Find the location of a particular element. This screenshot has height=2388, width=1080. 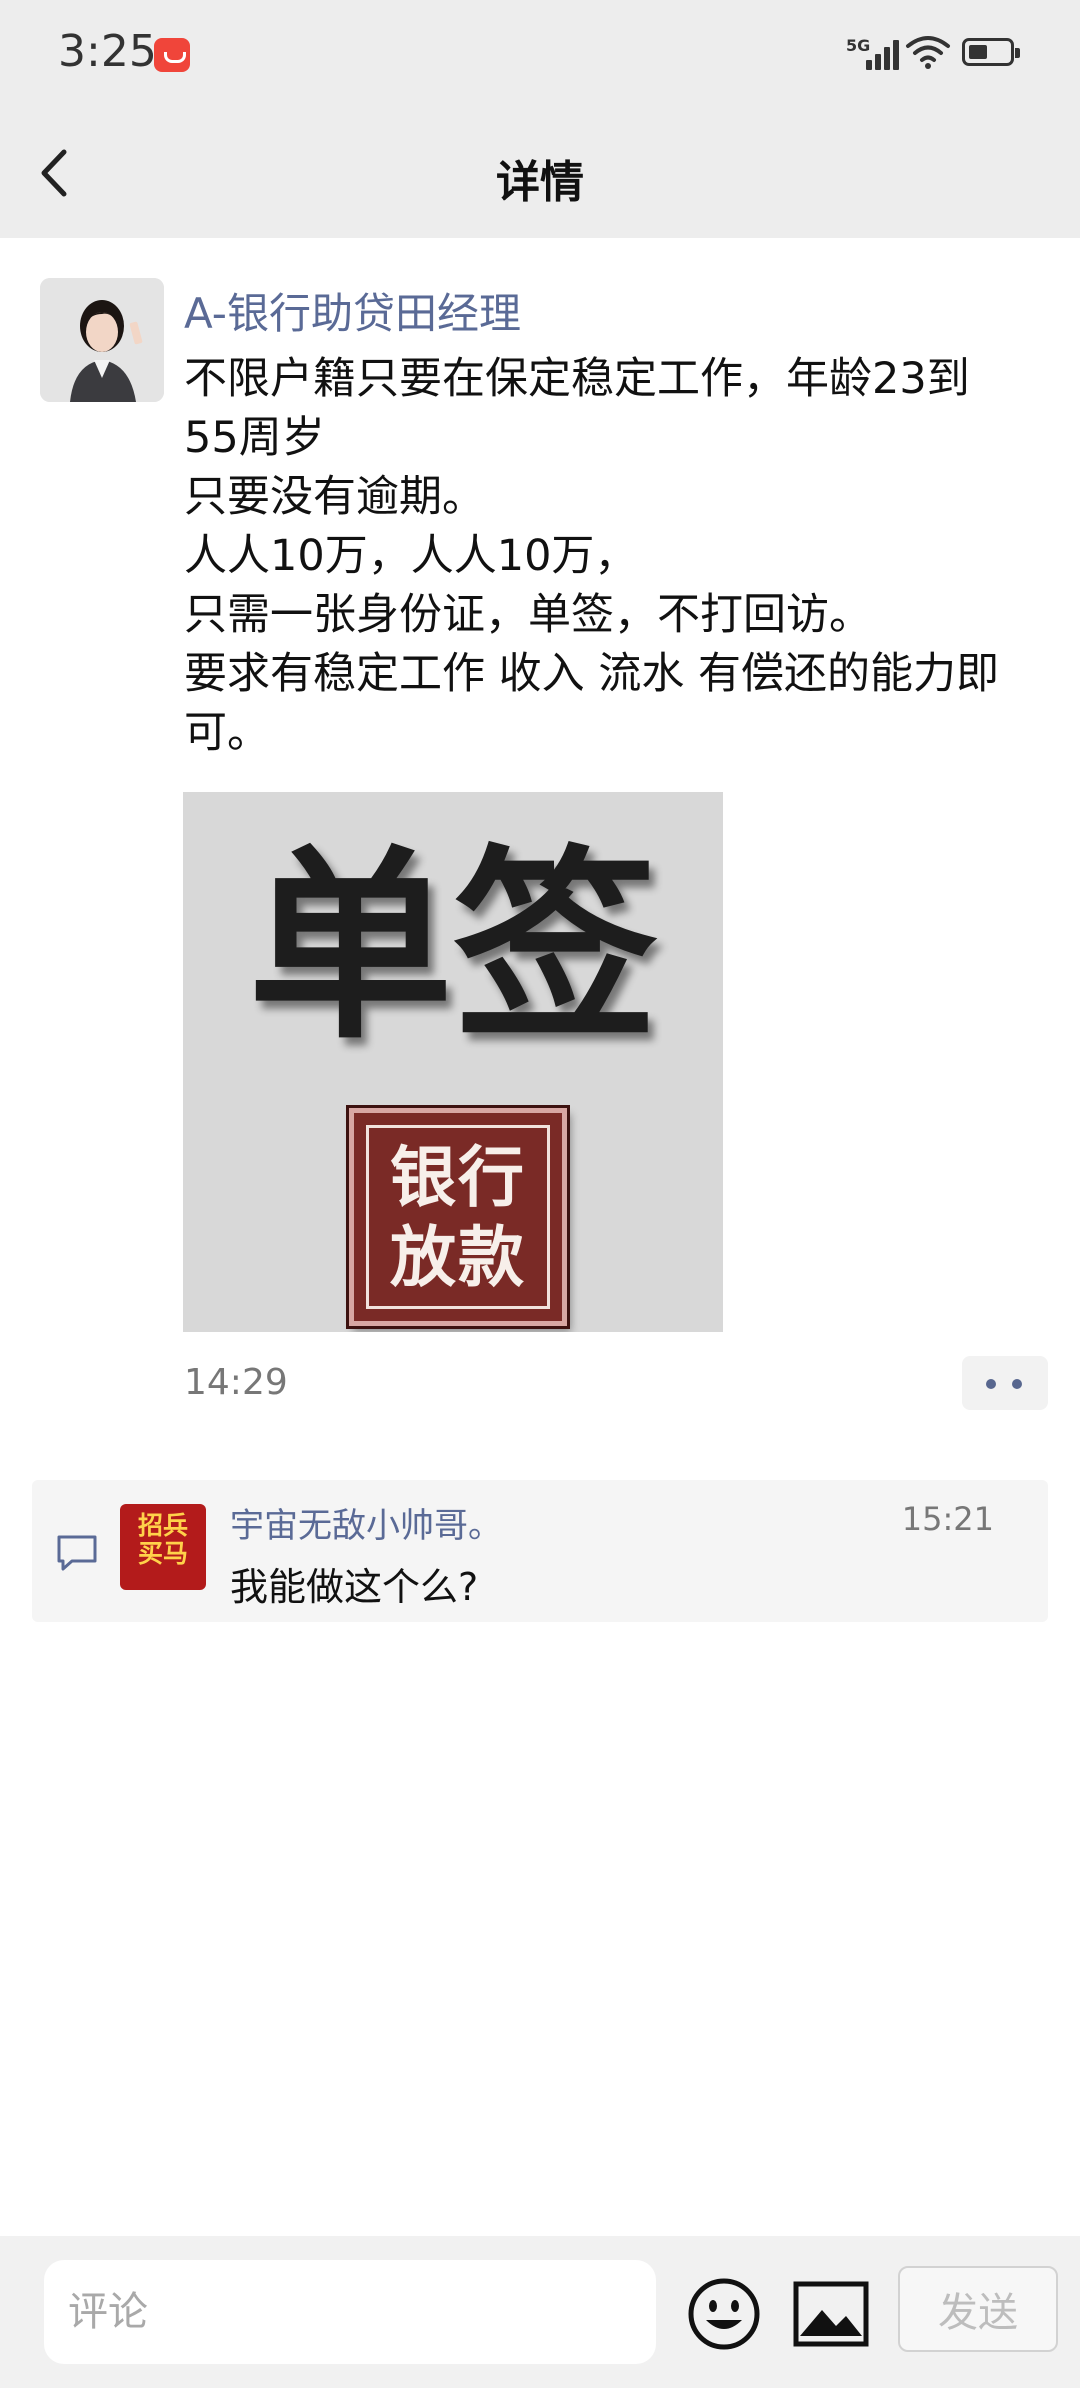

more-options-button is located at coordinates (1005, 1383).